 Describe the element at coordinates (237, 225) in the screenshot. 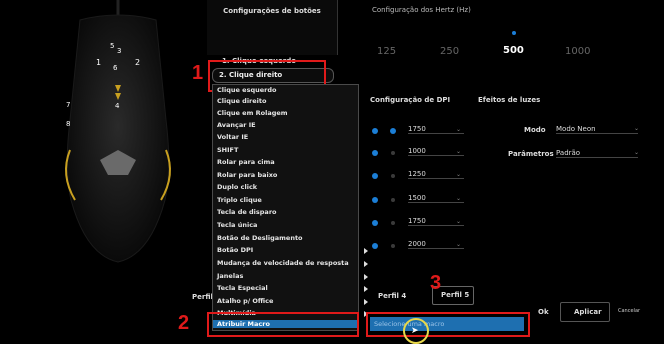

I see `menu-item-single-key: Tecla única` at that location.